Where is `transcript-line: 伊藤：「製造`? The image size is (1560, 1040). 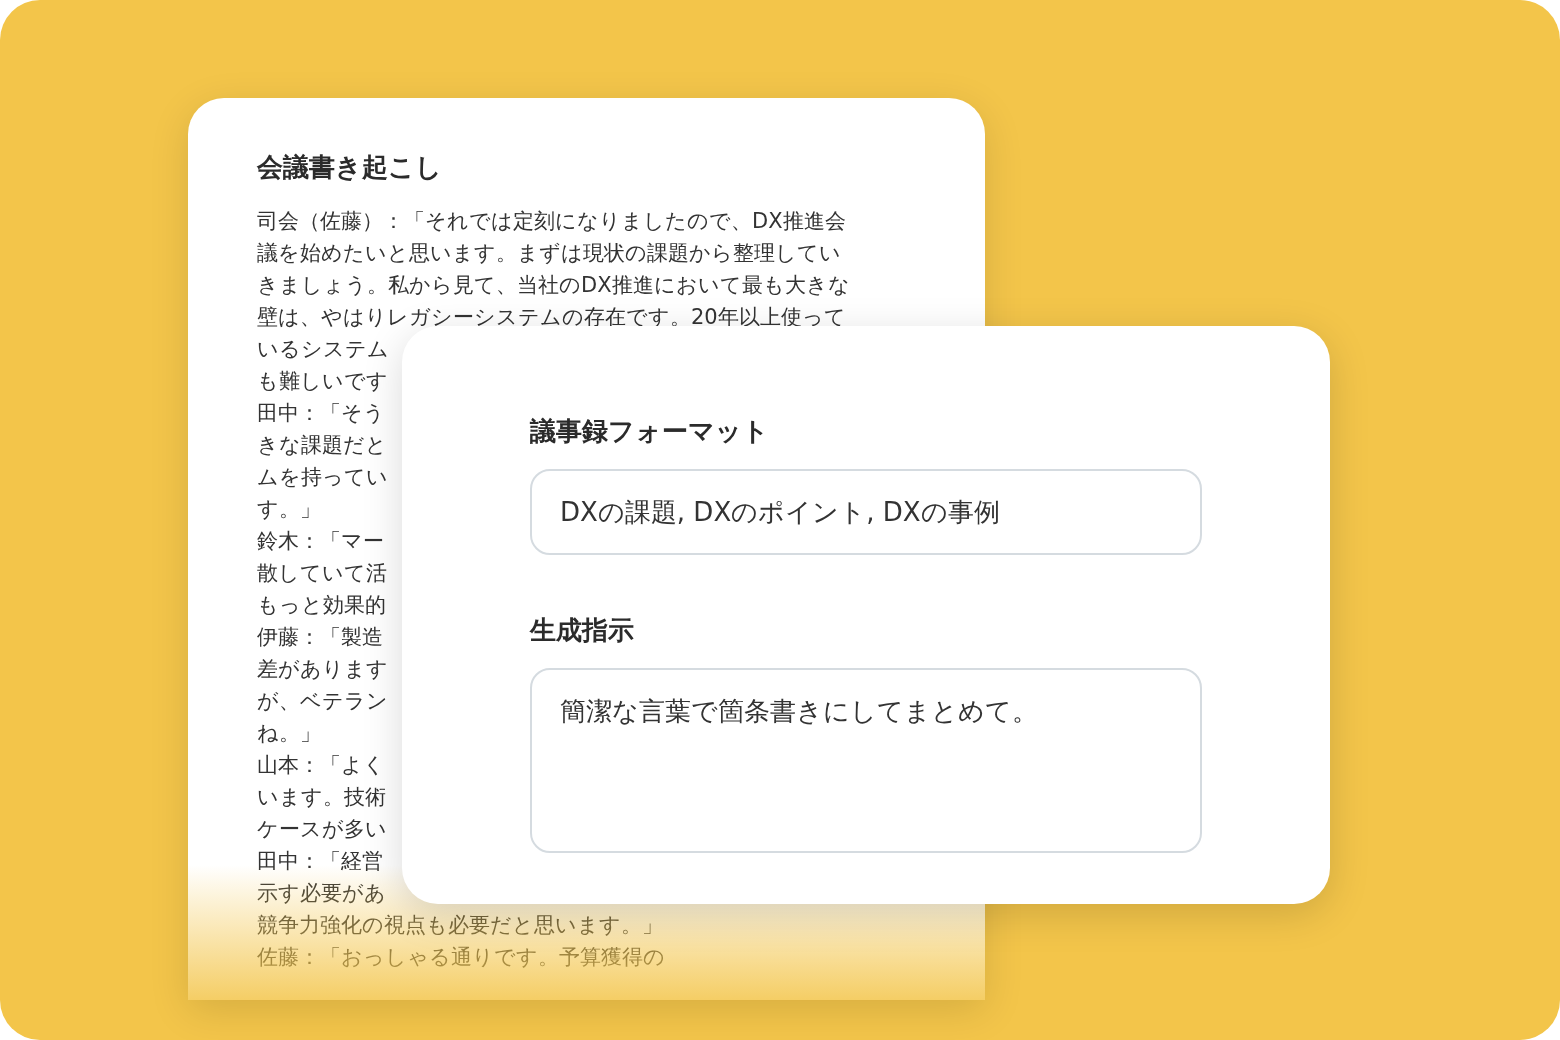 transcript-line: 伊藤：「製造 is located at coordinates (320, 637).